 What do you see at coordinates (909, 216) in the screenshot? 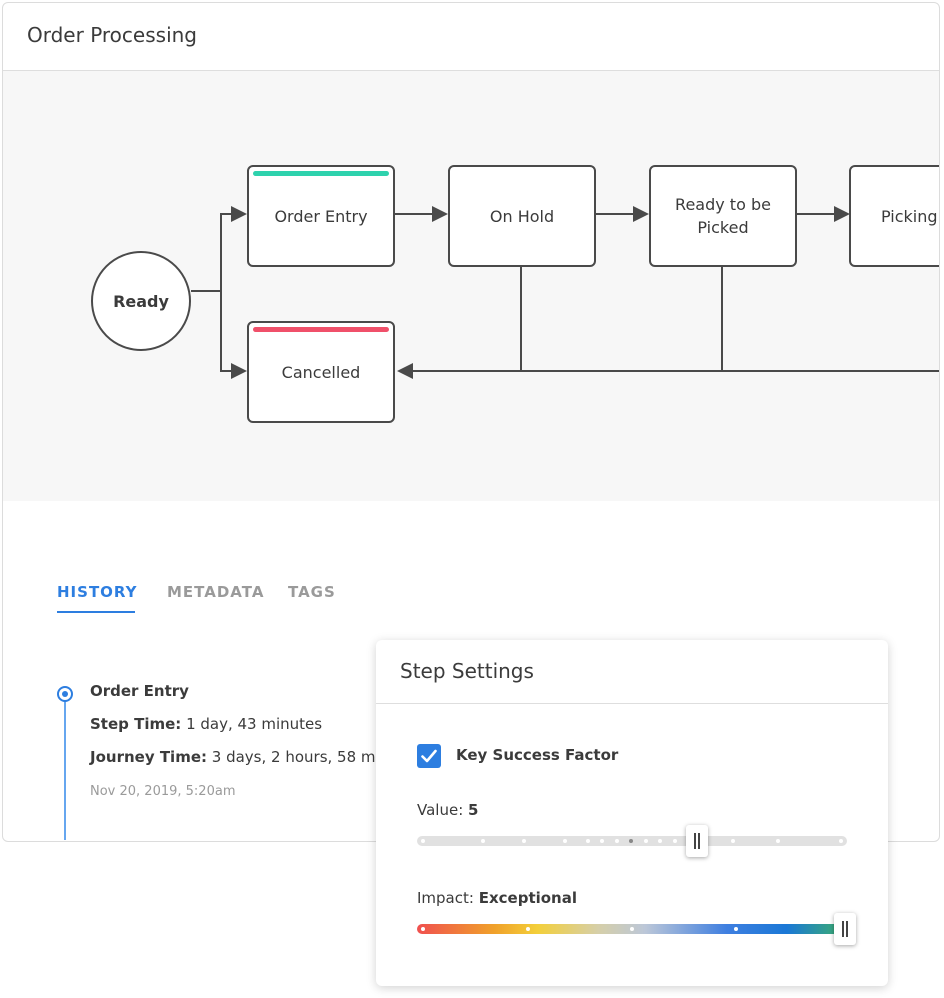
I see `node-label: Picking` at bounding box center [909, 216].